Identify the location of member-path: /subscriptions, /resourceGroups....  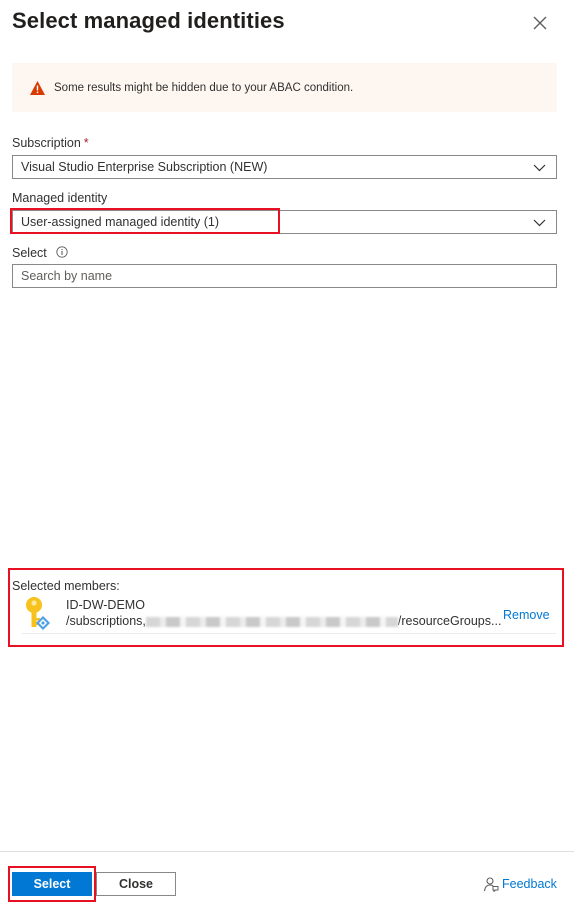
(283, 621).